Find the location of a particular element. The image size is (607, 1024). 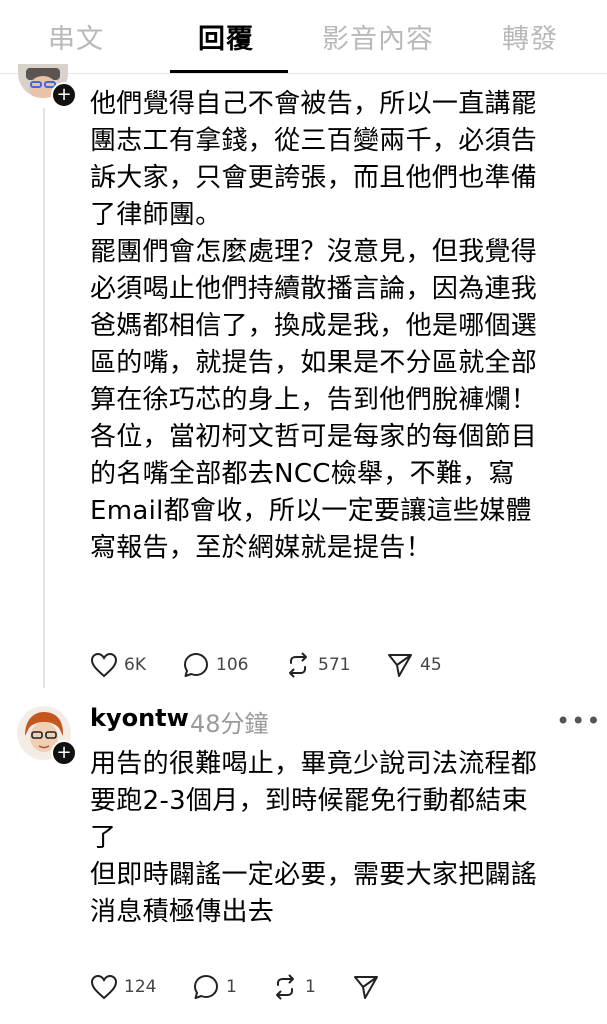

repost-count: 571 is located at coordinates (334, 665).